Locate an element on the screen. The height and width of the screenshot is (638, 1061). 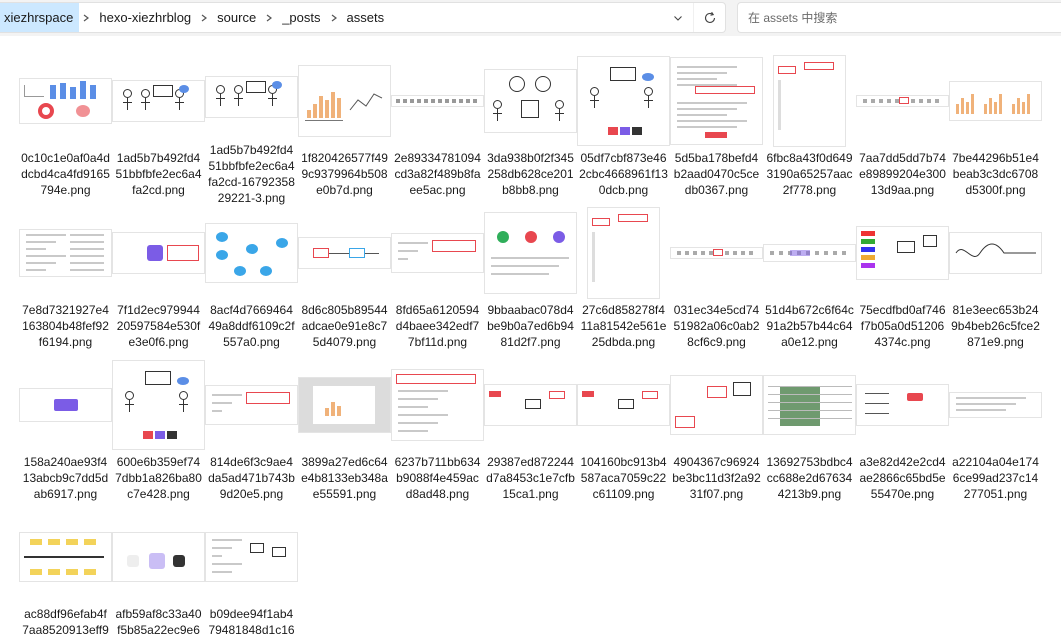
file-item: 7aa7dd5dd7b74e89899204e30013d9aa.png is located at coordinates (902, 130).